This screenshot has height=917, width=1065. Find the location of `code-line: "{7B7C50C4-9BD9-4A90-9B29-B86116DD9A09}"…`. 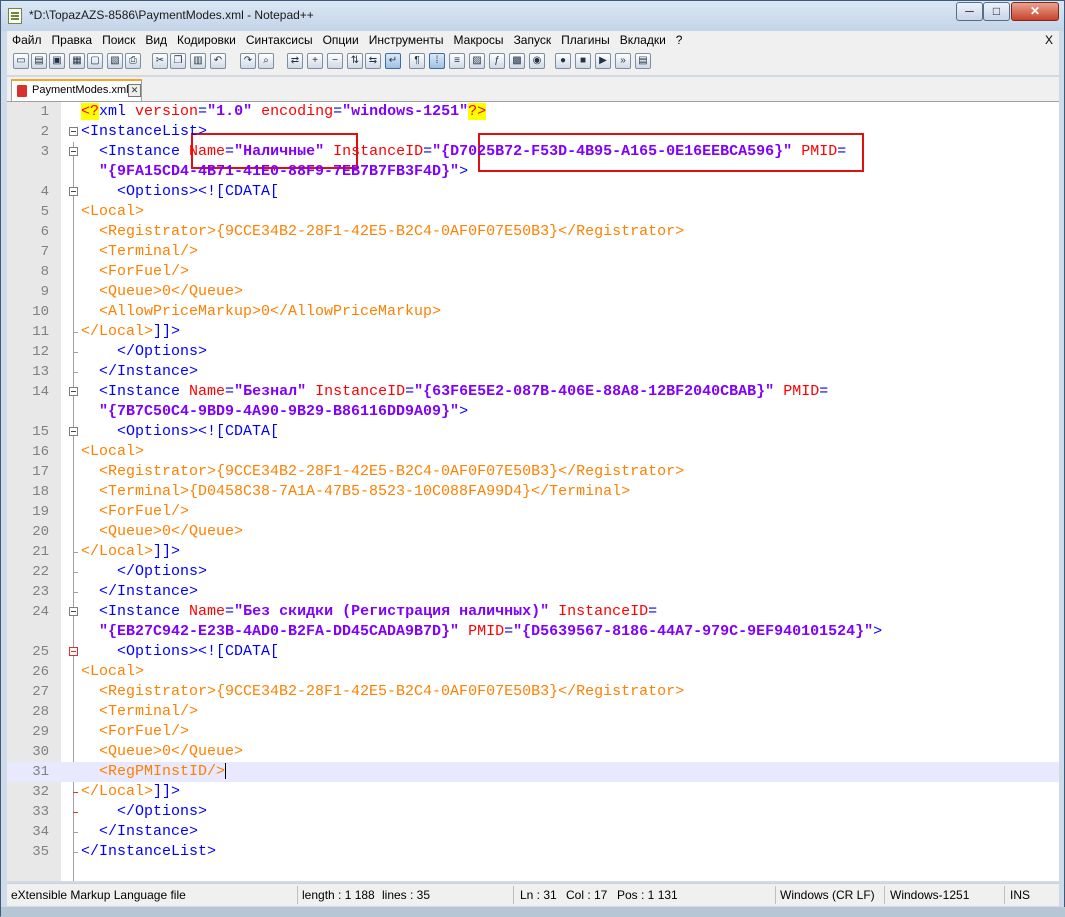

code-line: "{7B7C50C4-9BD9-4A90-9B29-B86116DD9A09}"… is located at coordinates (533, 412).